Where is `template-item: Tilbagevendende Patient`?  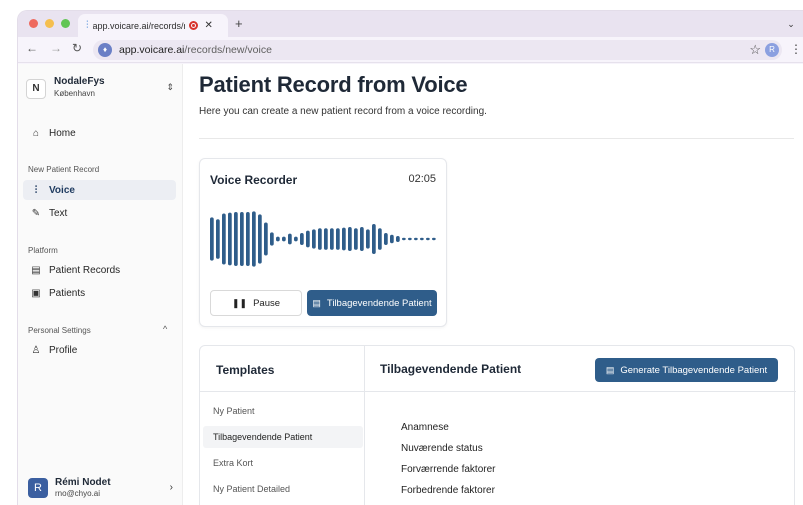 template-item: Tilbagevendende Patient is located at coordinates (283, 437).